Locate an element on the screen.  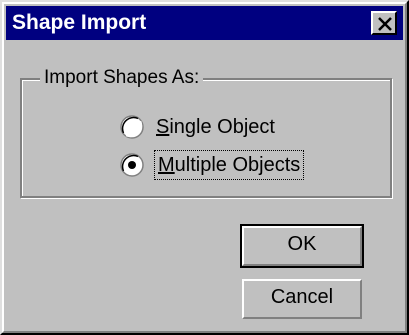
dialog-title: Shape Import is located at coordinates (79, 22).